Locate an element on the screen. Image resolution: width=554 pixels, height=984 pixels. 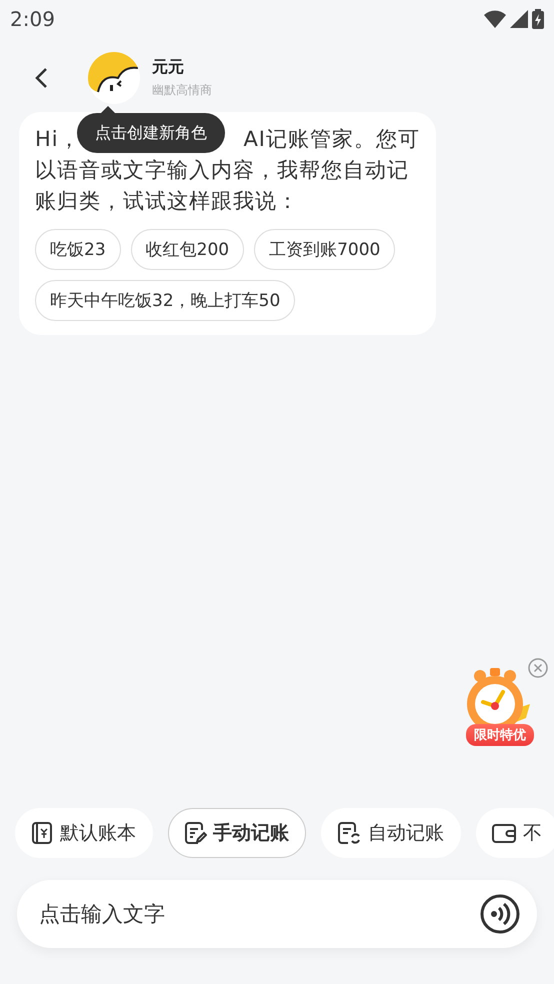
assistant-subtitle: 幽默高情商 is located at coordinates (182, 90).